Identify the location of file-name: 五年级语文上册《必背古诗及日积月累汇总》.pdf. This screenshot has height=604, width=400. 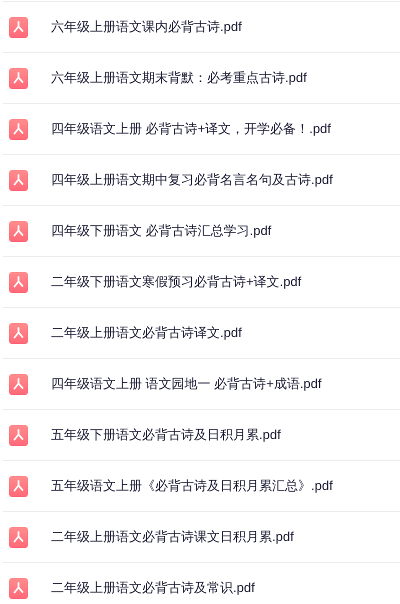
(192, 486).